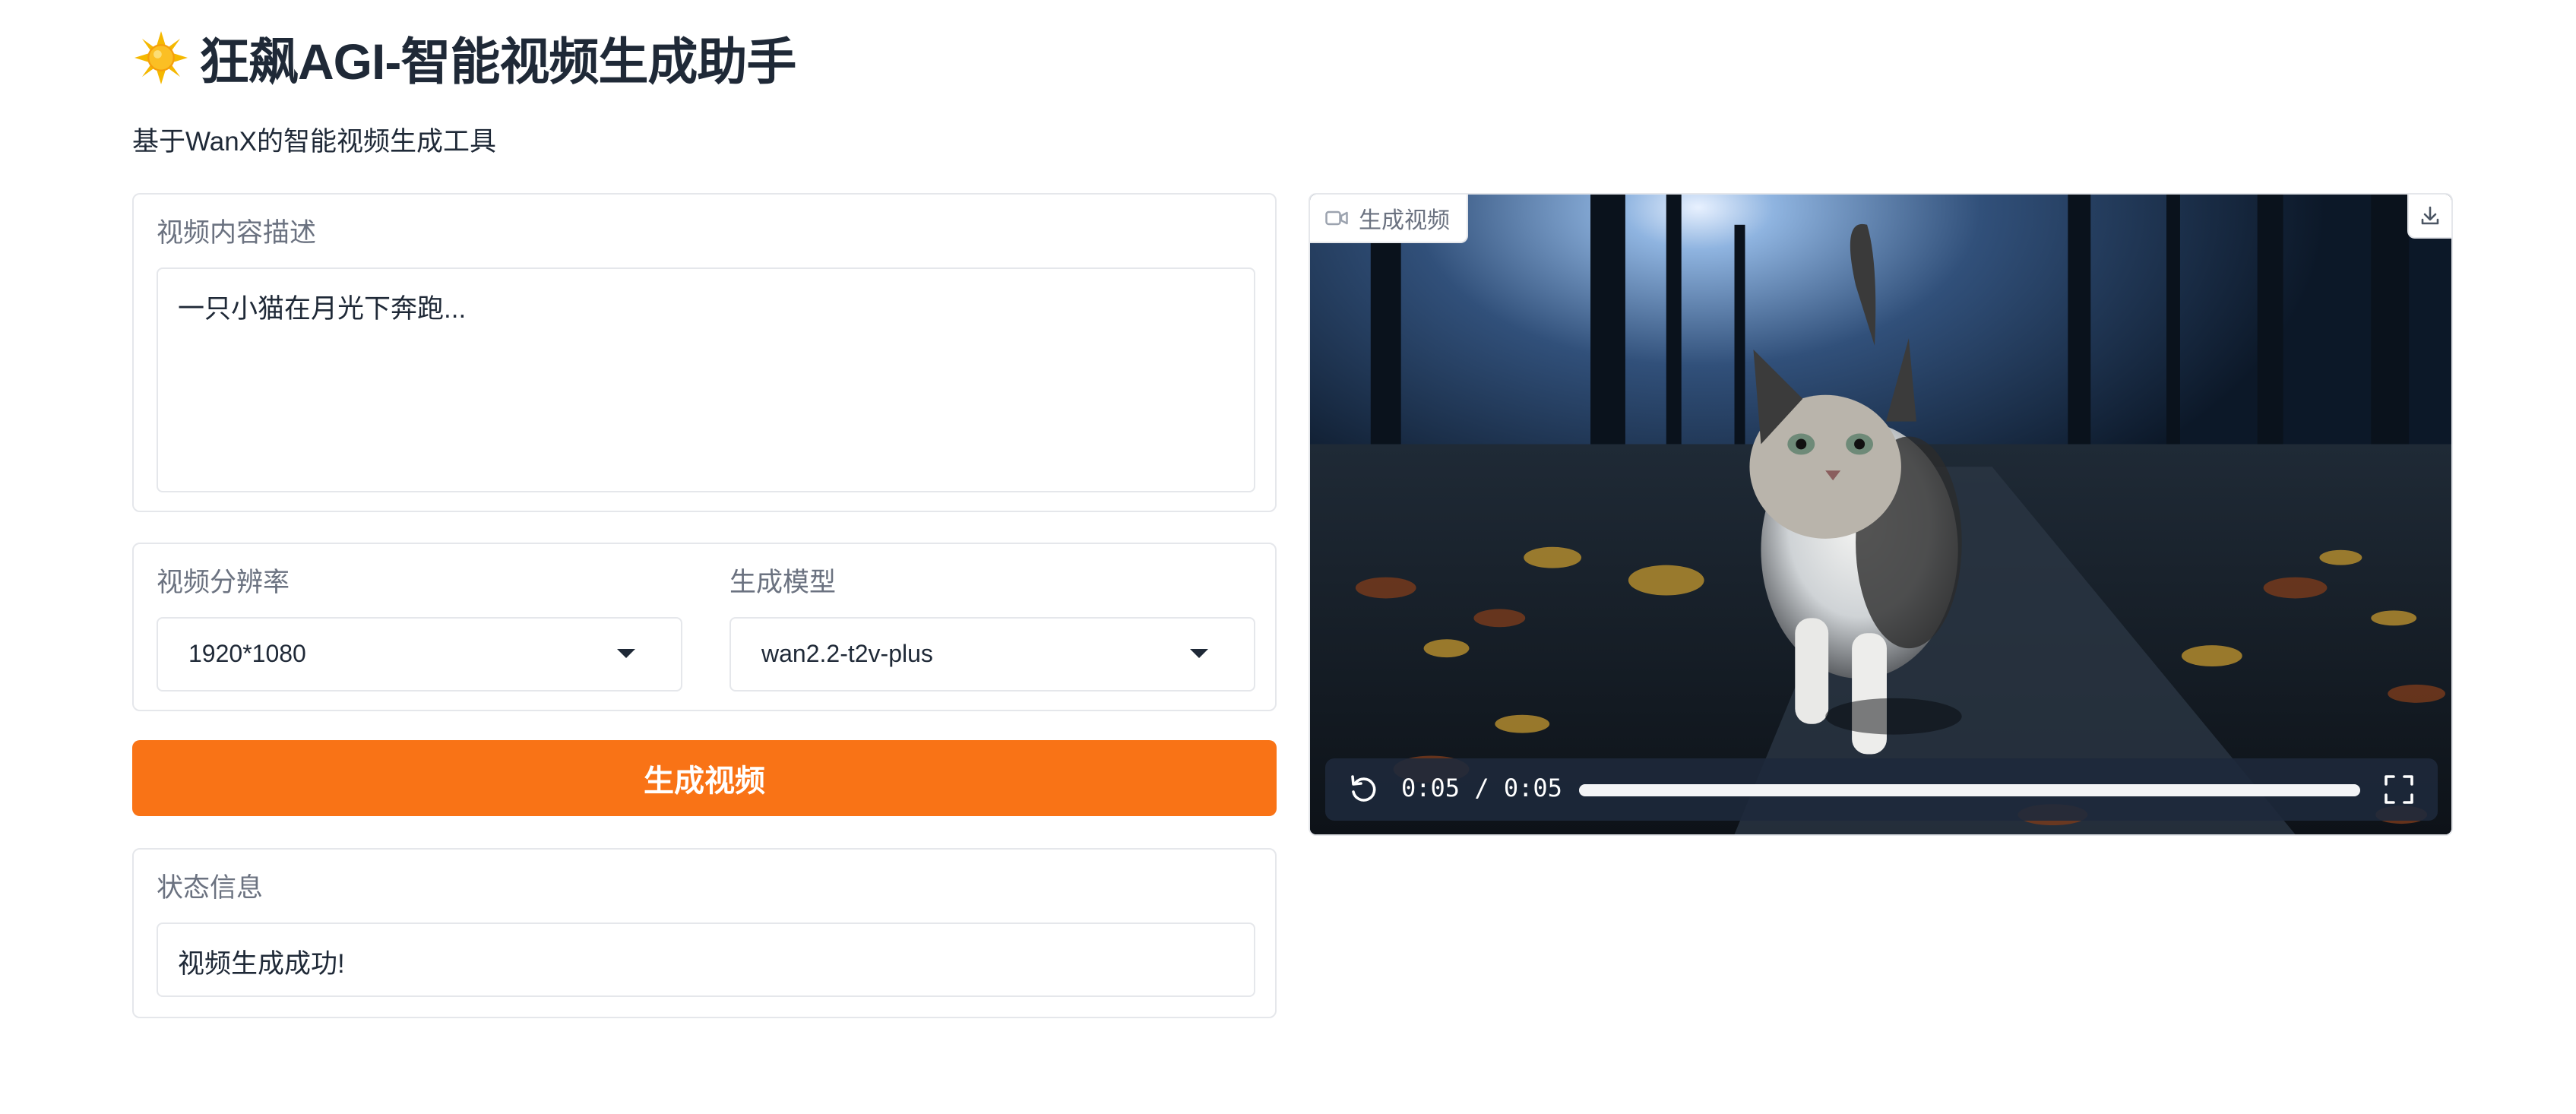 This screenshot has height=1114, width=2576. Describe the element at coordinates (419, 654) in the screenshot. I see `resolution-dropdown: 1920*1080` at that location.